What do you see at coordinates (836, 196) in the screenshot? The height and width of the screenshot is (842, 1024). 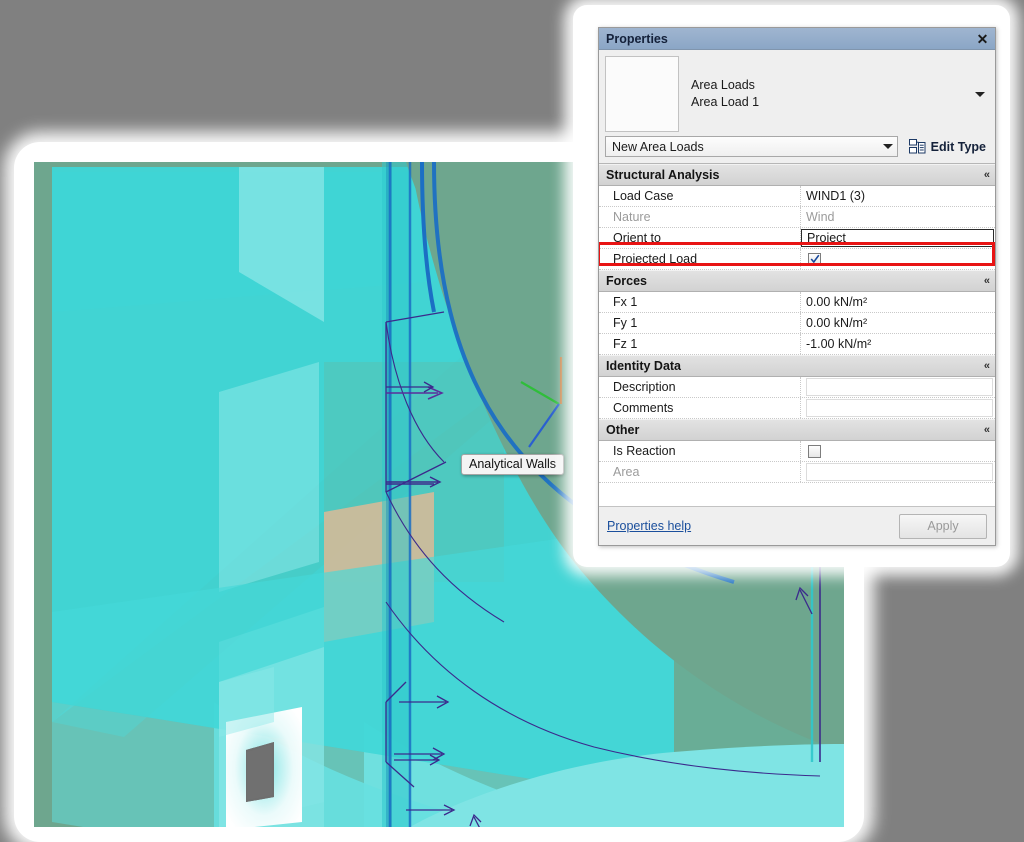 I see `property-value: WIND1 (3)` at bounding box center [836, 196].